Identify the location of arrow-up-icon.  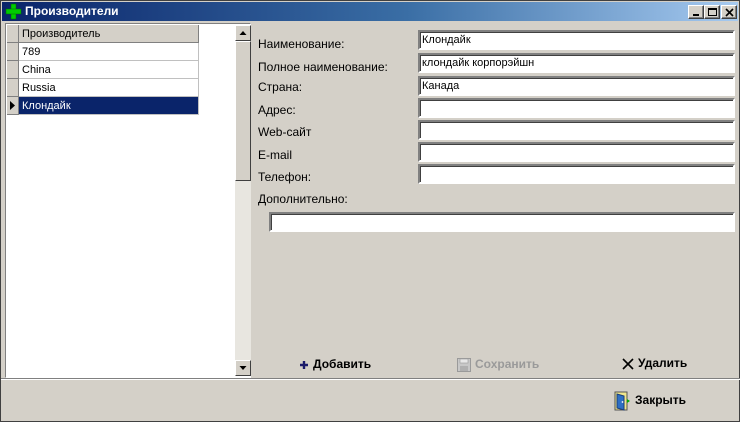
(243, 33).